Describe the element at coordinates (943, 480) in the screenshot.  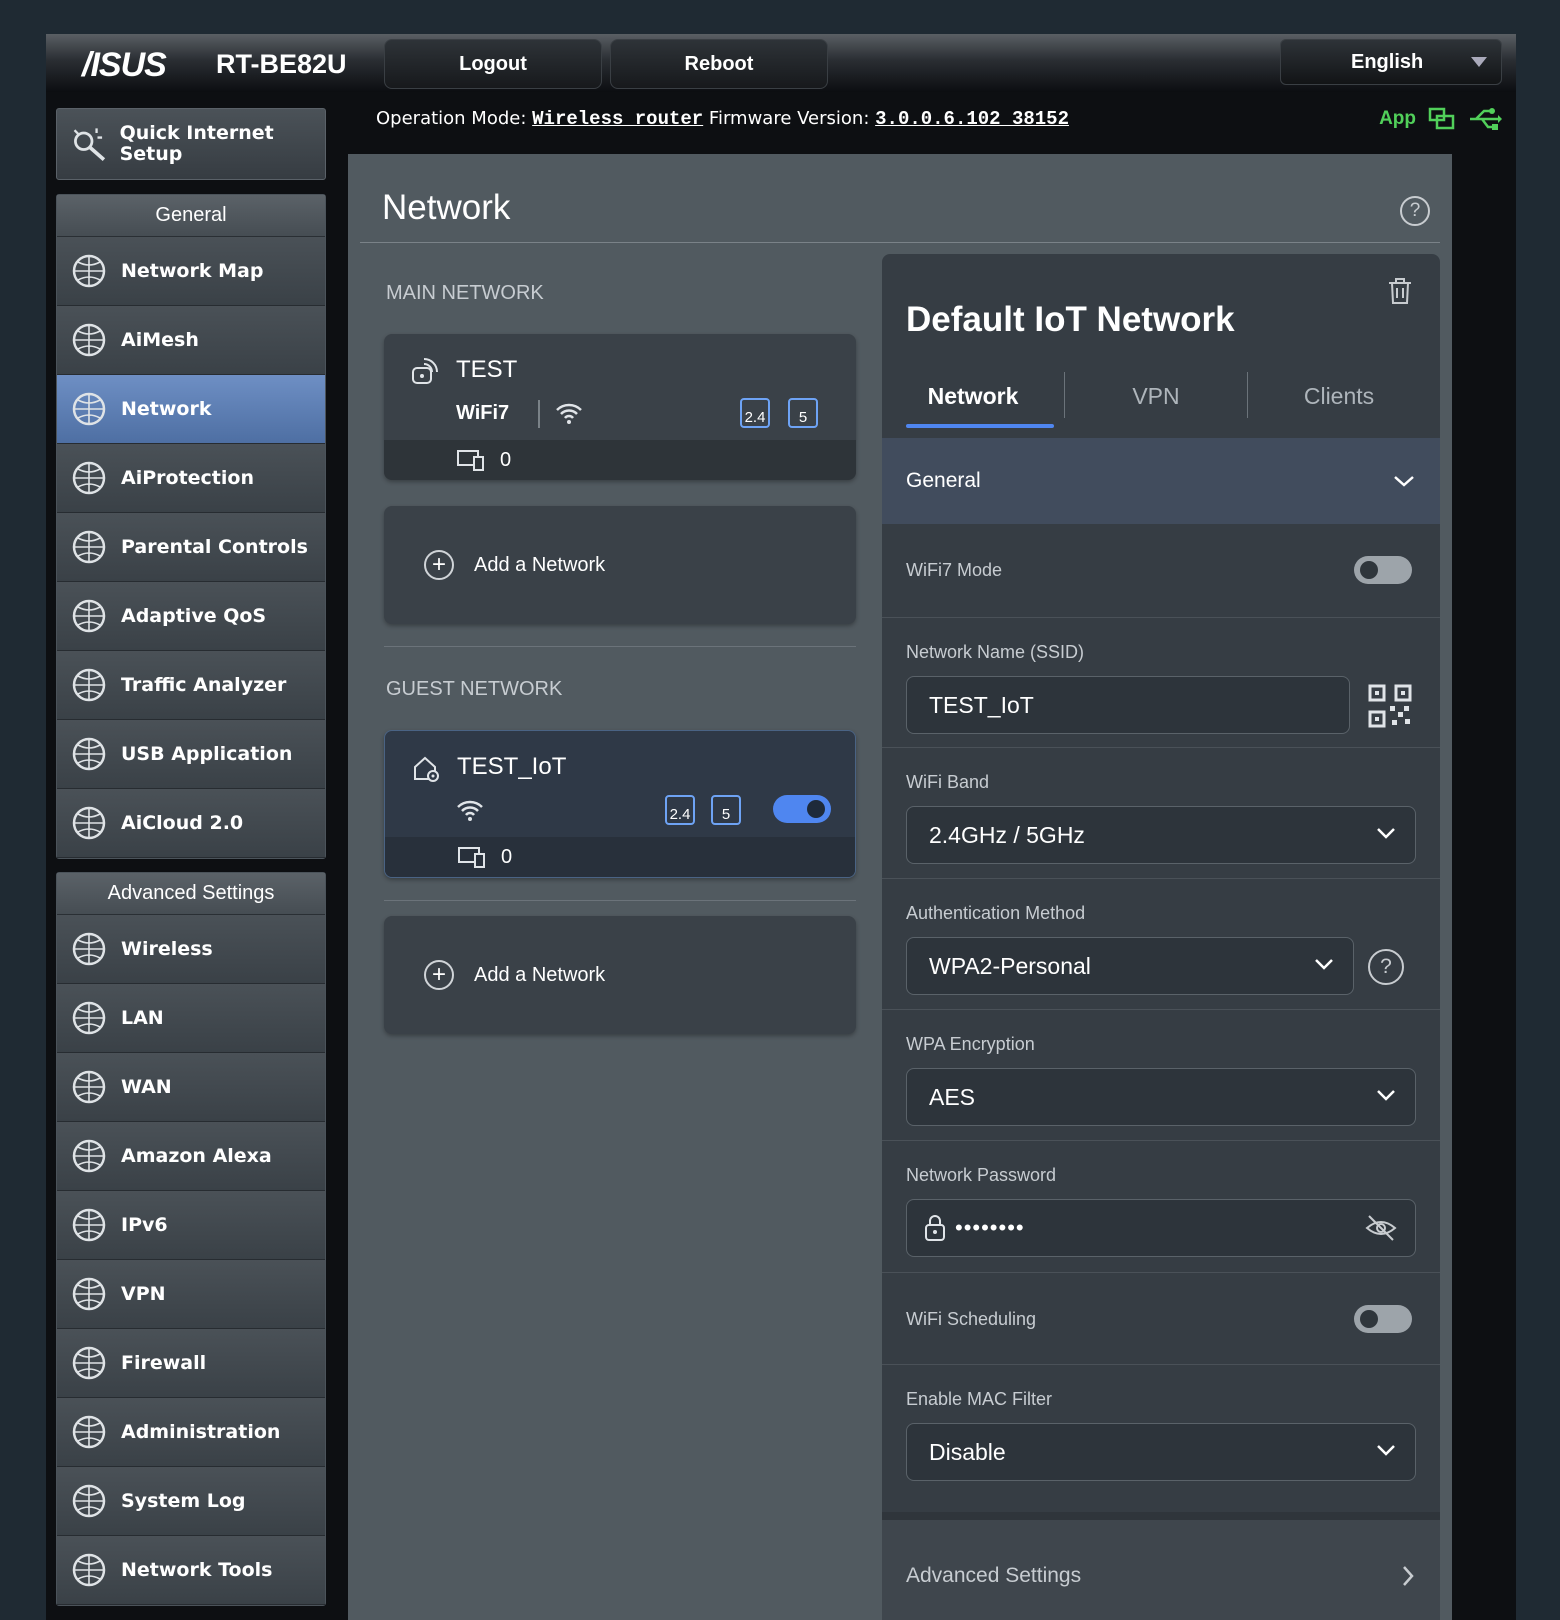
I see `general-section-label: General` at that location.